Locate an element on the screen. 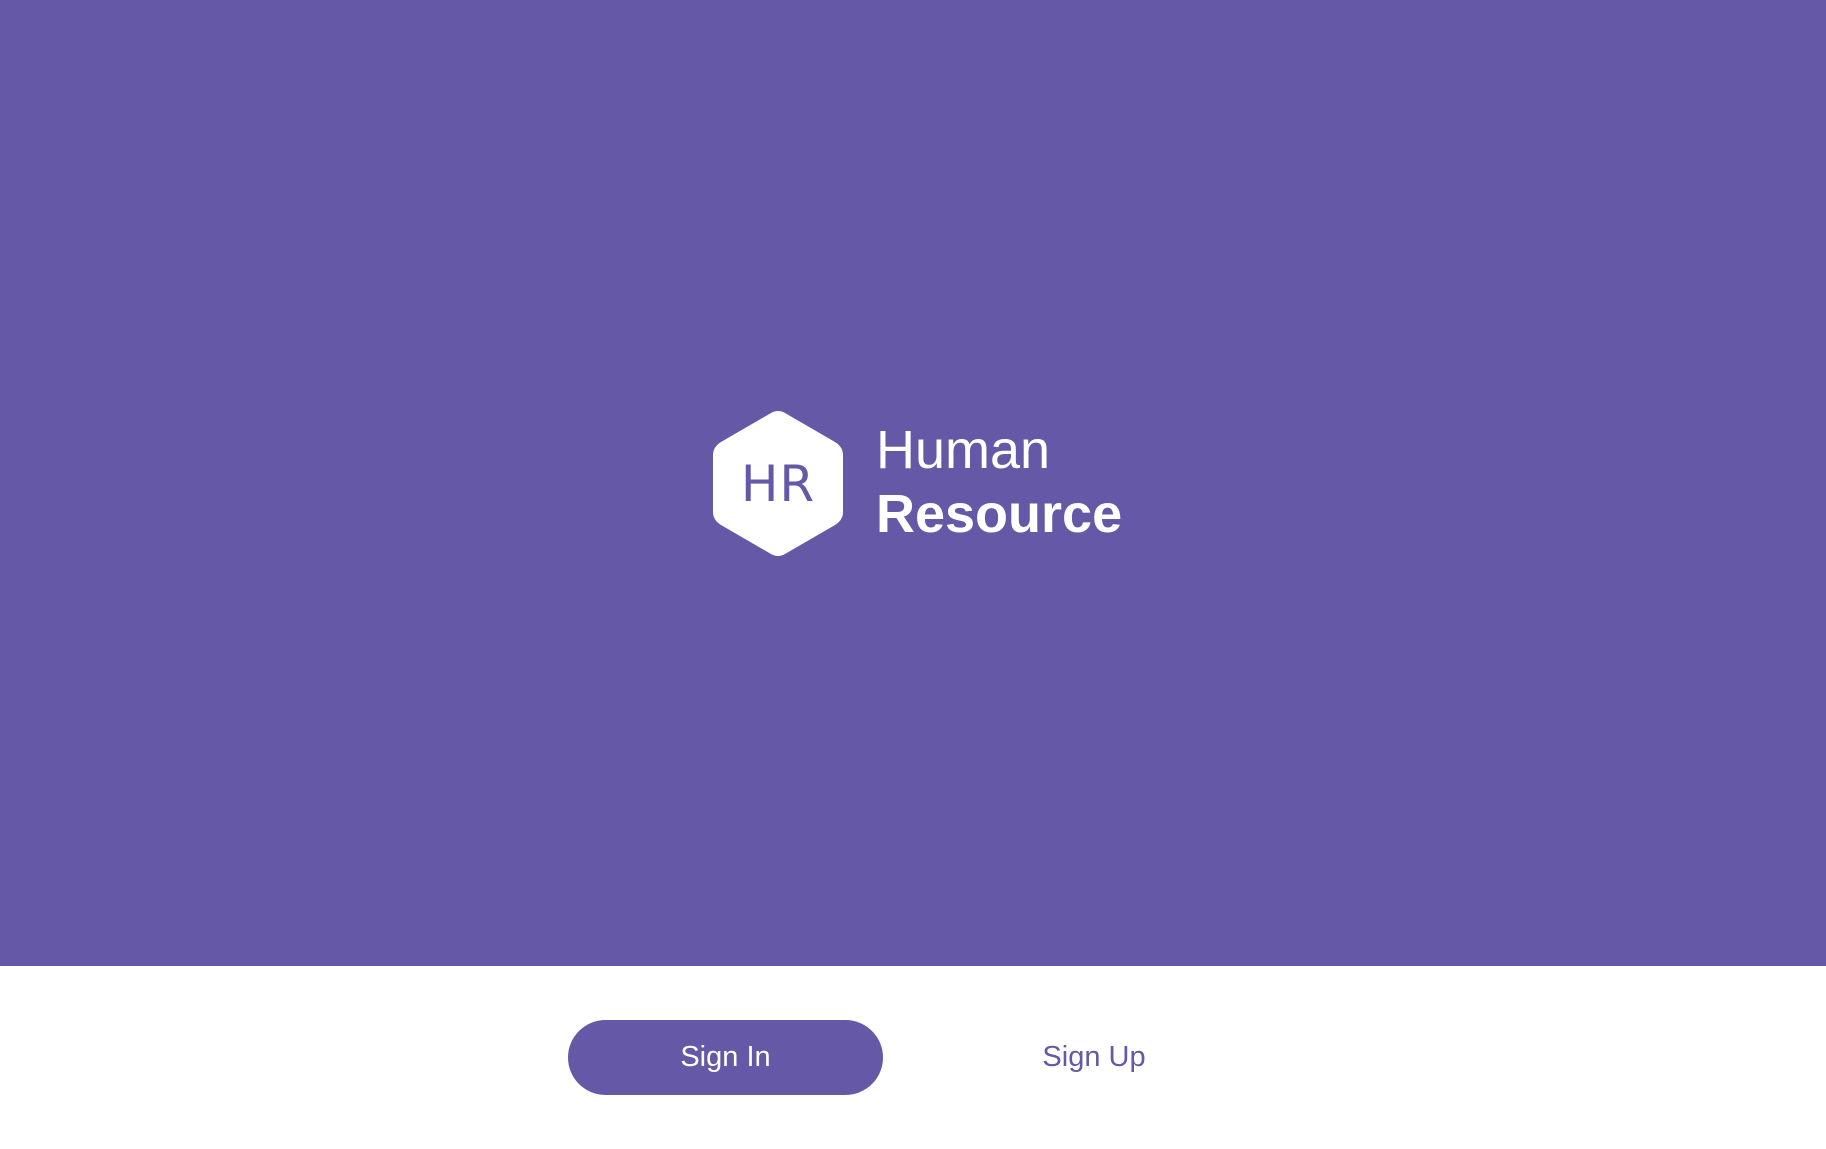 The width and height of the screenshot is (1826, 1149). sign-in-button: Sign In is located at coordinates (725, 1057).